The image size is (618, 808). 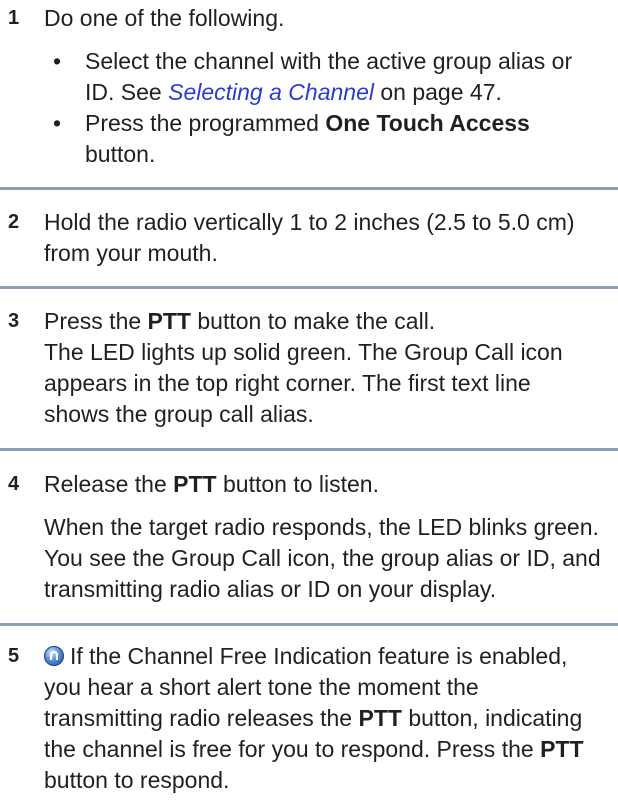 I want to click on step-number: 2, so click(x=14, y=222).